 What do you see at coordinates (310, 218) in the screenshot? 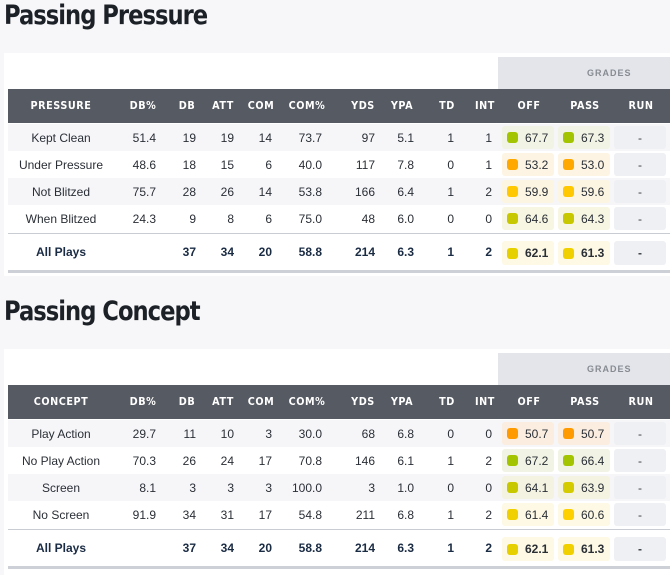
I see `cell-com-pct: 75.0` at bounding box center [310, 218].